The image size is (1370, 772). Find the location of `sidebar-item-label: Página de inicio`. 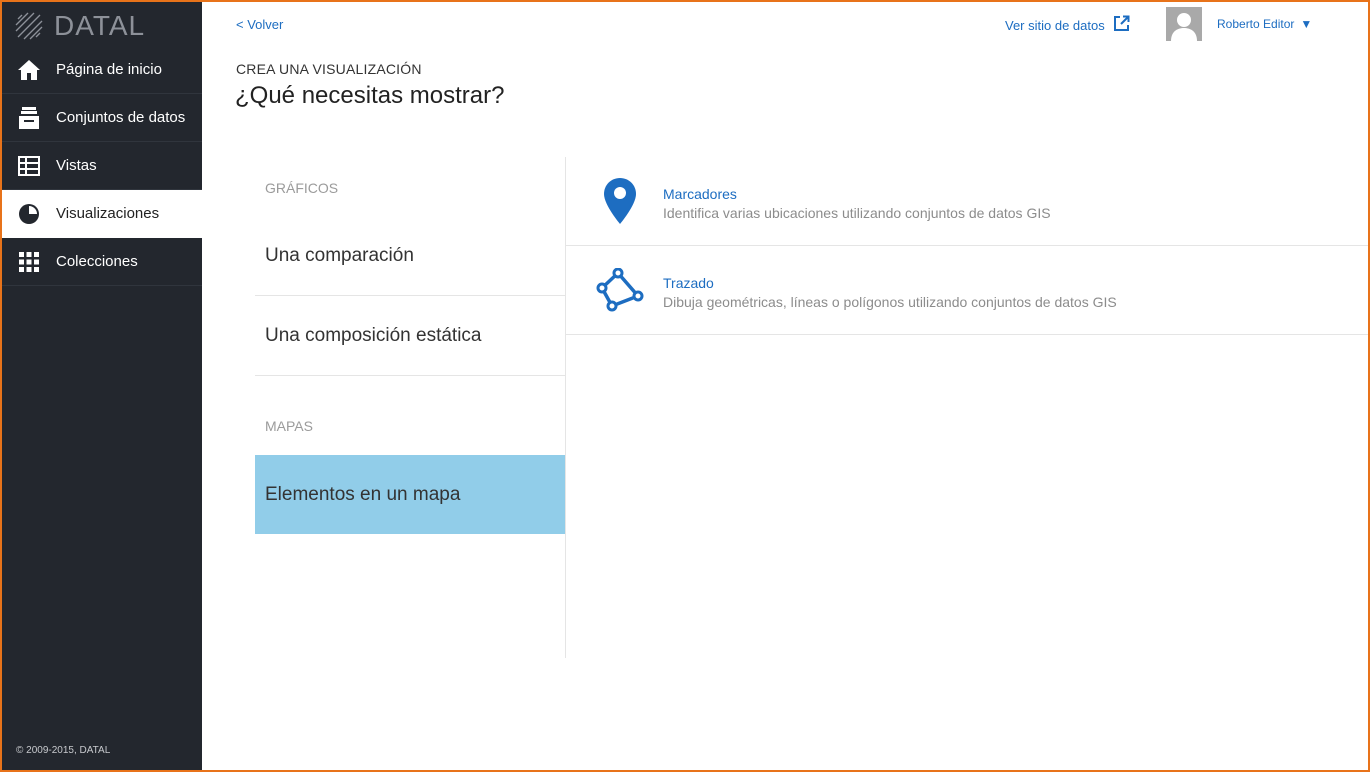

sidebar-item-label: Página de inicio is located at coordinates (109, 69).